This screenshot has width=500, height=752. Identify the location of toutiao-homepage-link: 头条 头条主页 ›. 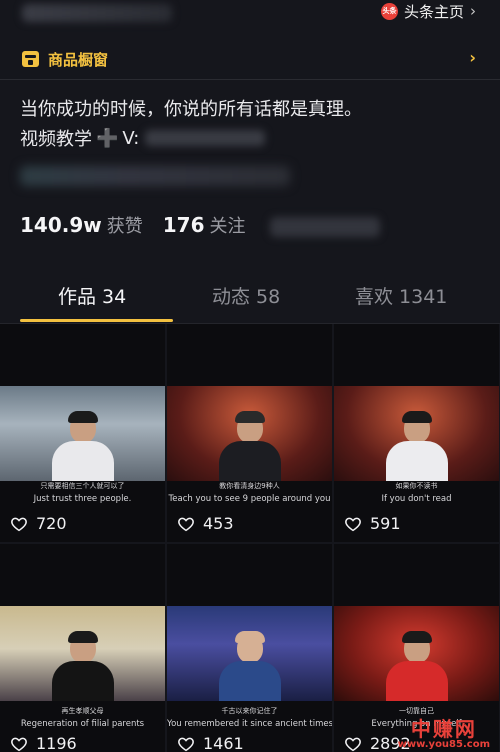
(428, 11).